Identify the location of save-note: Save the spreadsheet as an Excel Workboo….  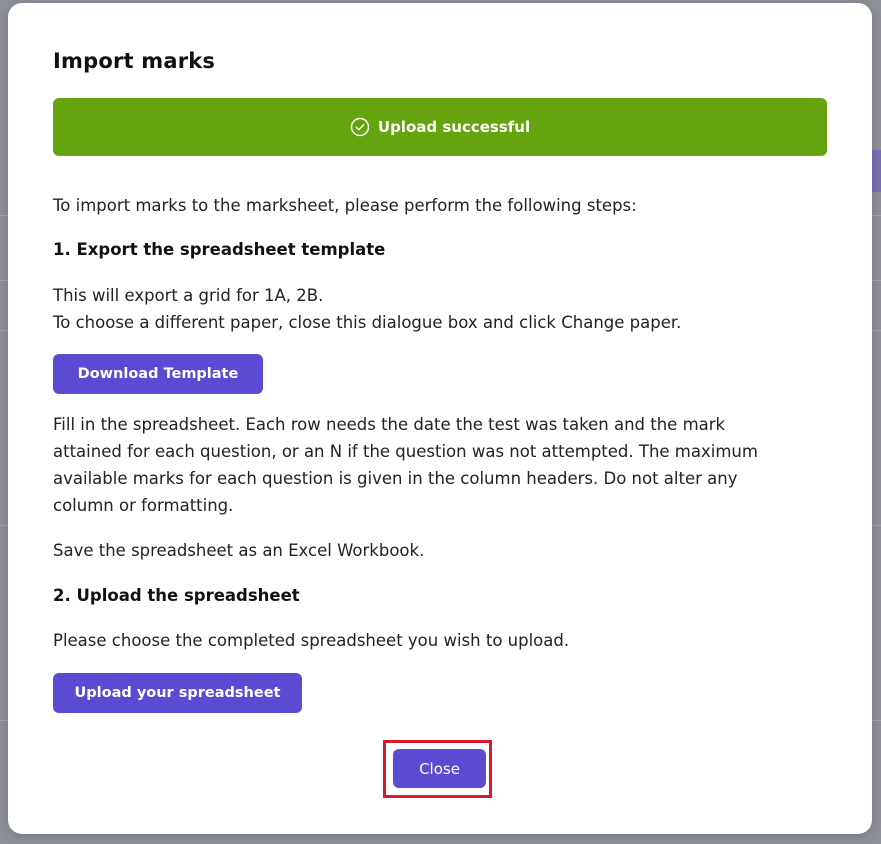
(239, 550).